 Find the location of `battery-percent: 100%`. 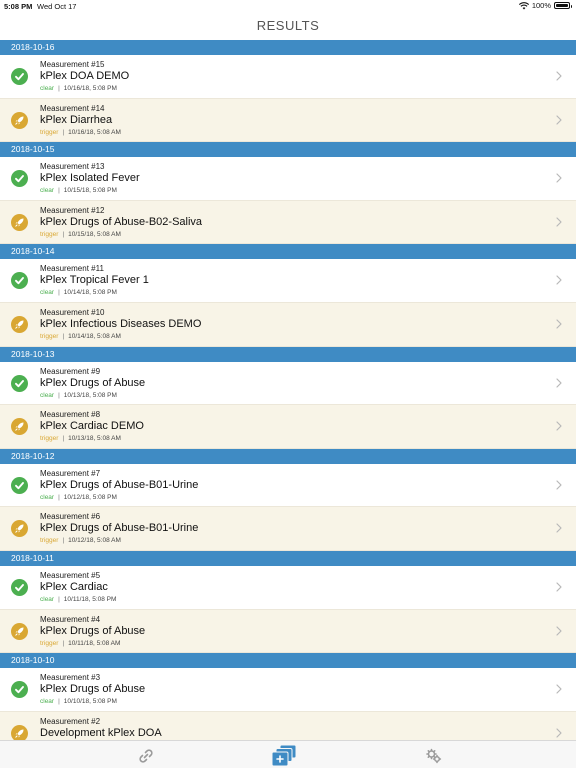

battery-percent: 100% is located at coordinates (541, 5).